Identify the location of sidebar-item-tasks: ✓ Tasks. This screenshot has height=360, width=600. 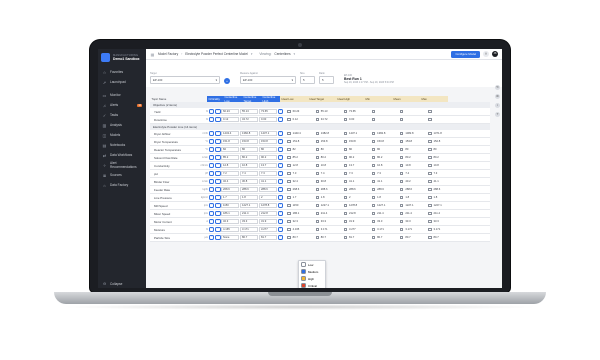
(122, 115).